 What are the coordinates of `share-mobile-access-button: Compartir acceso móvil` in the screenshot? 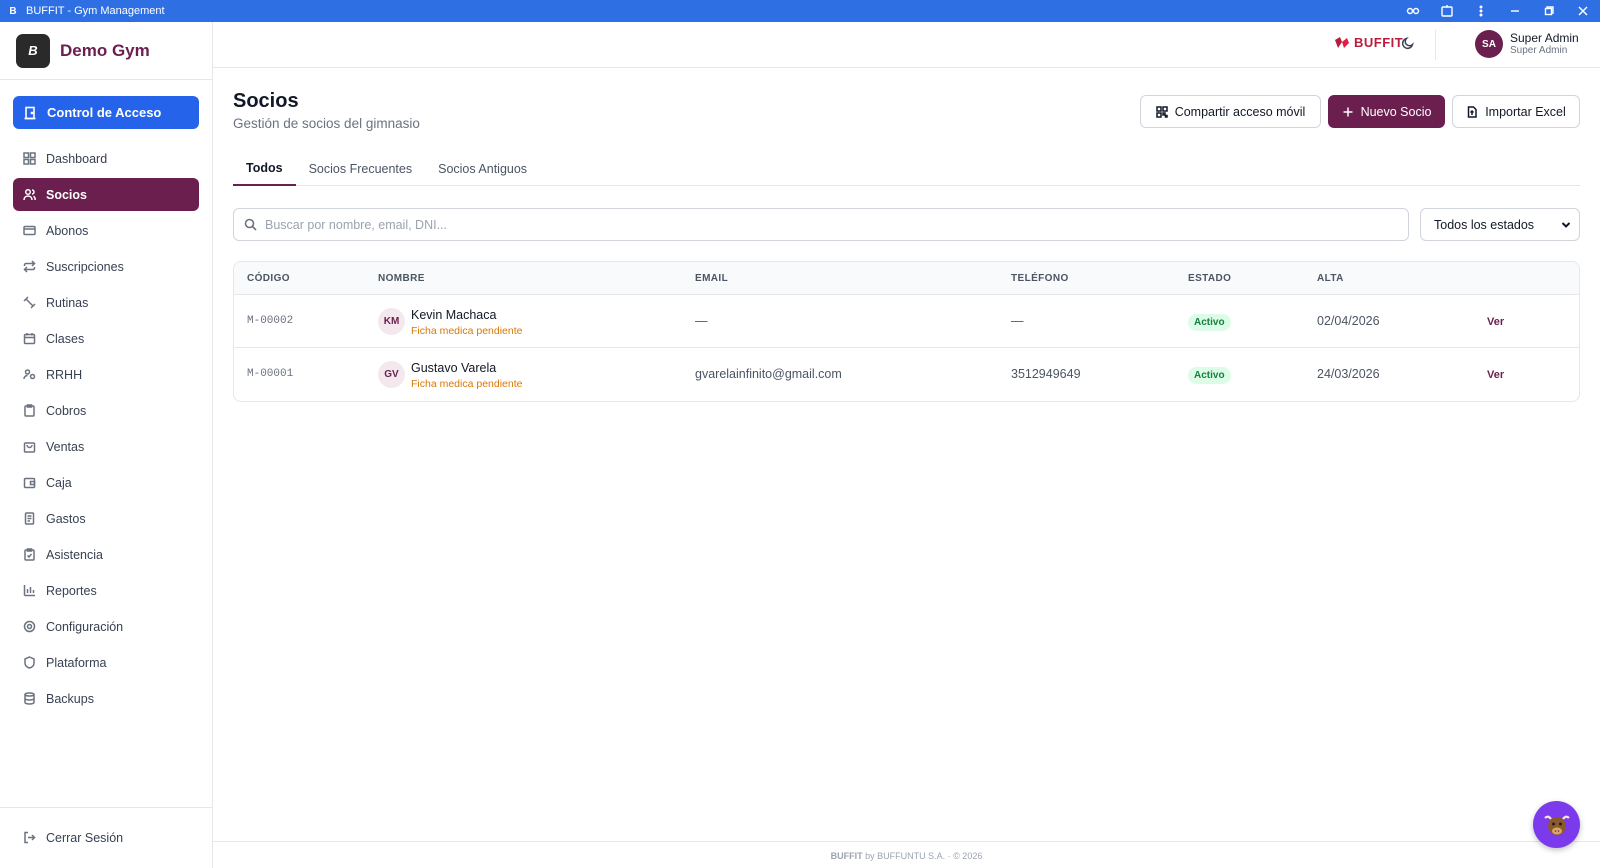 It's located at (1230, 111).